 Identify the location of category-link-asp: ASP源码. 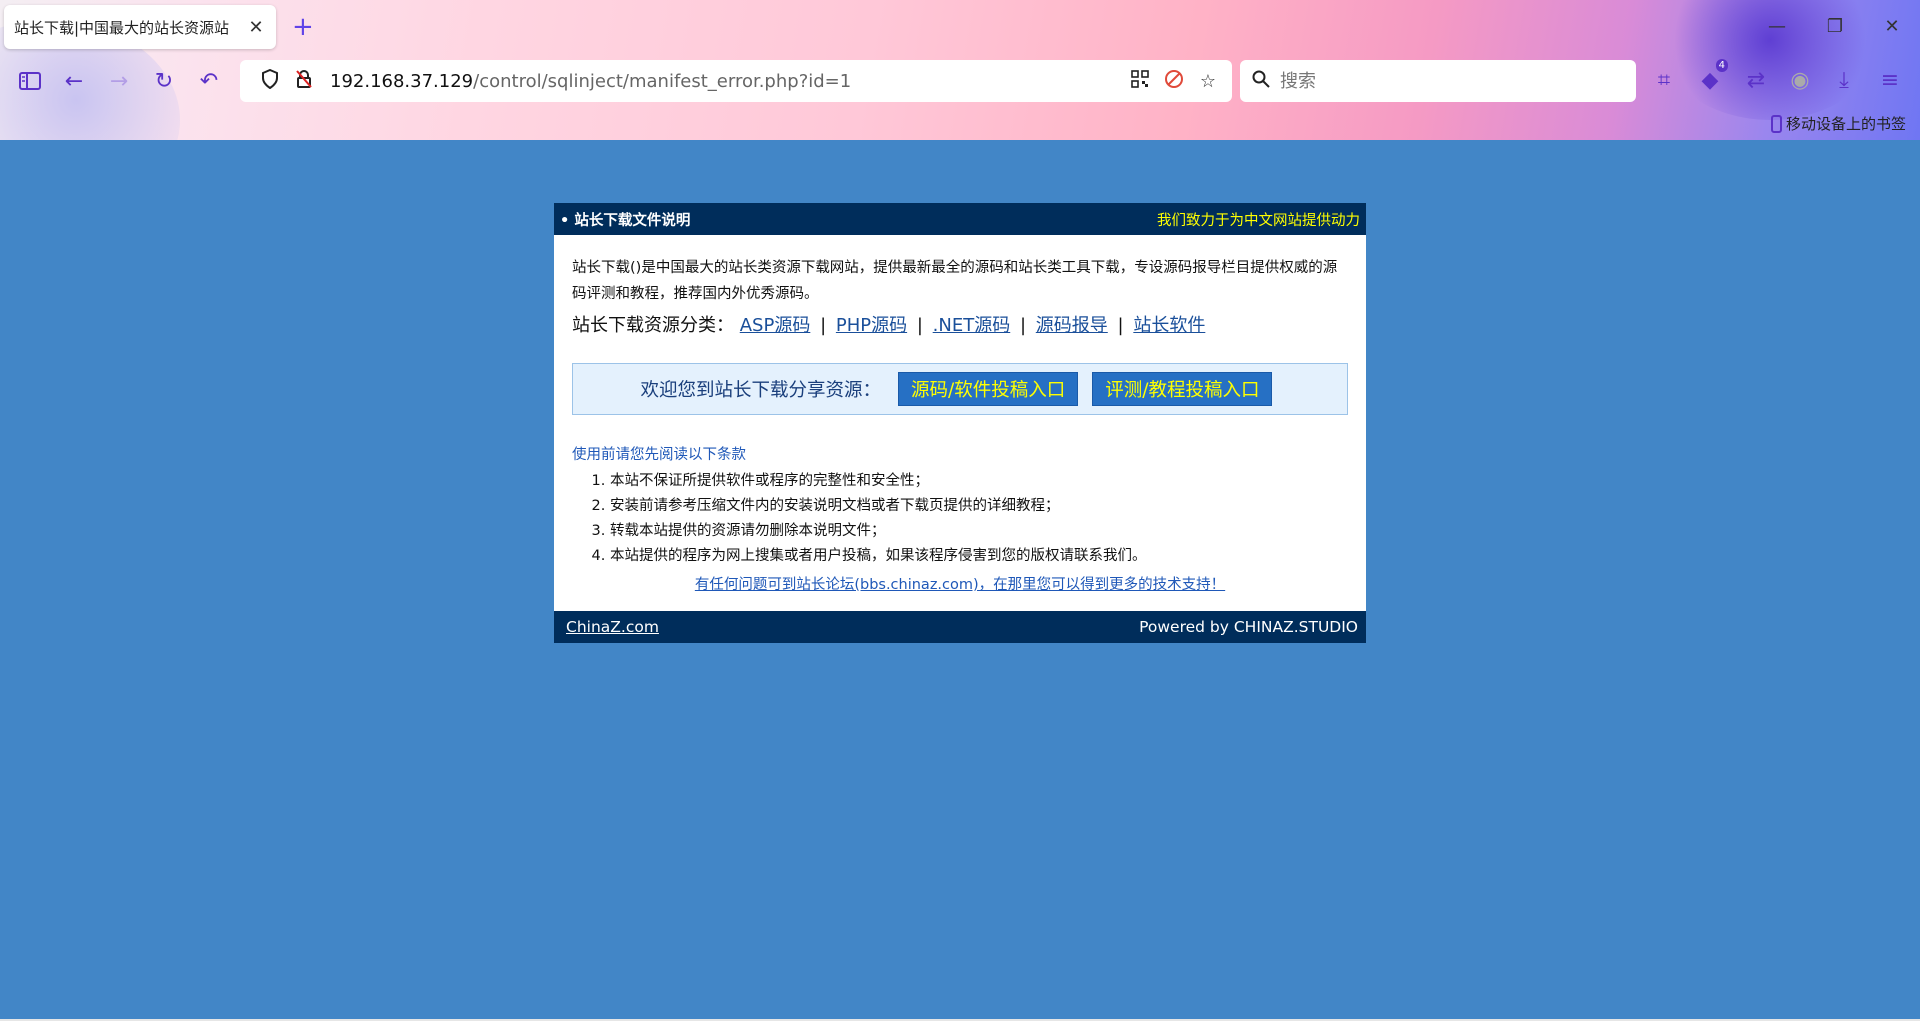
(775, 325).